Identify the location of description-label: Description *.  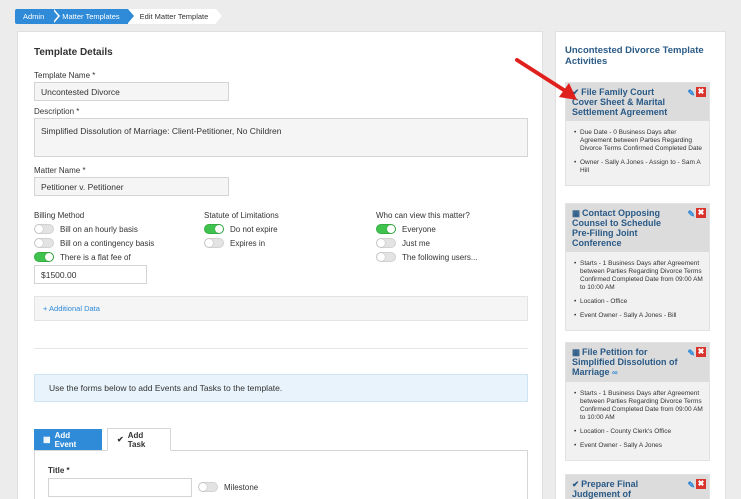
(57, 111).